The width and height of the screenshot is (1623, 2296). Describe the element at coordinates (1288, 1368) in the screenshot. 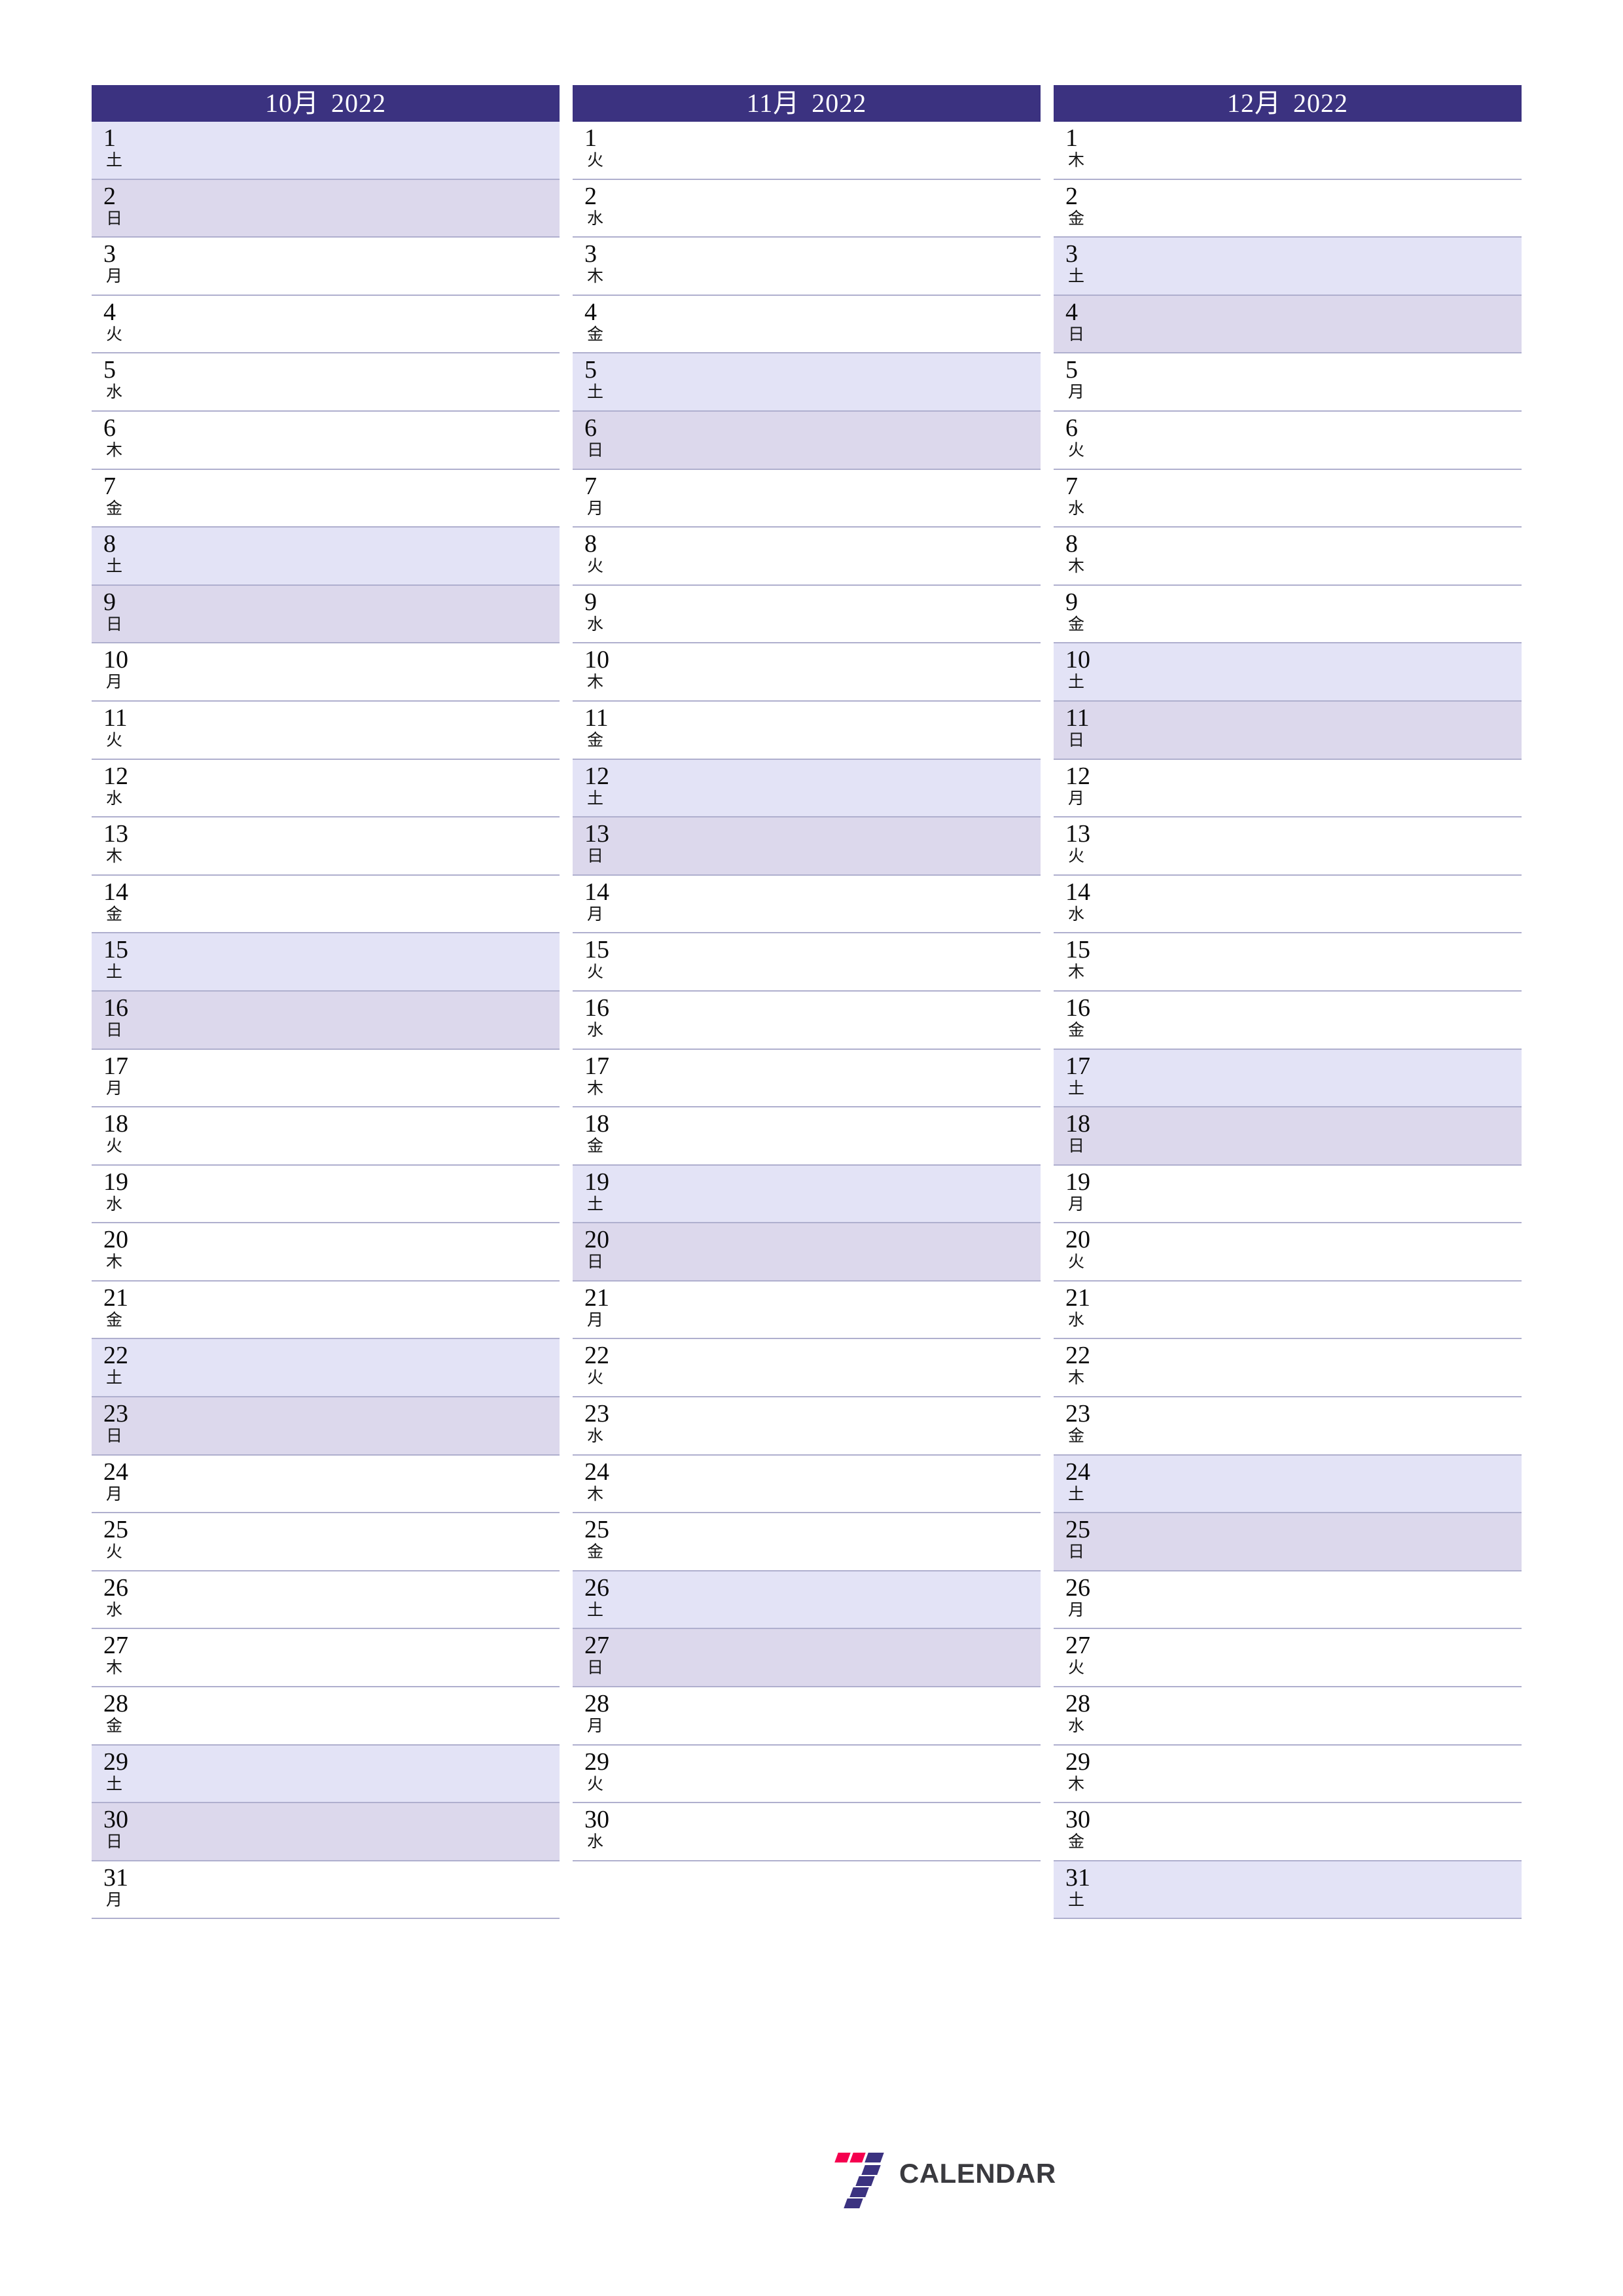

I see `day-row: 22 木` at that location.